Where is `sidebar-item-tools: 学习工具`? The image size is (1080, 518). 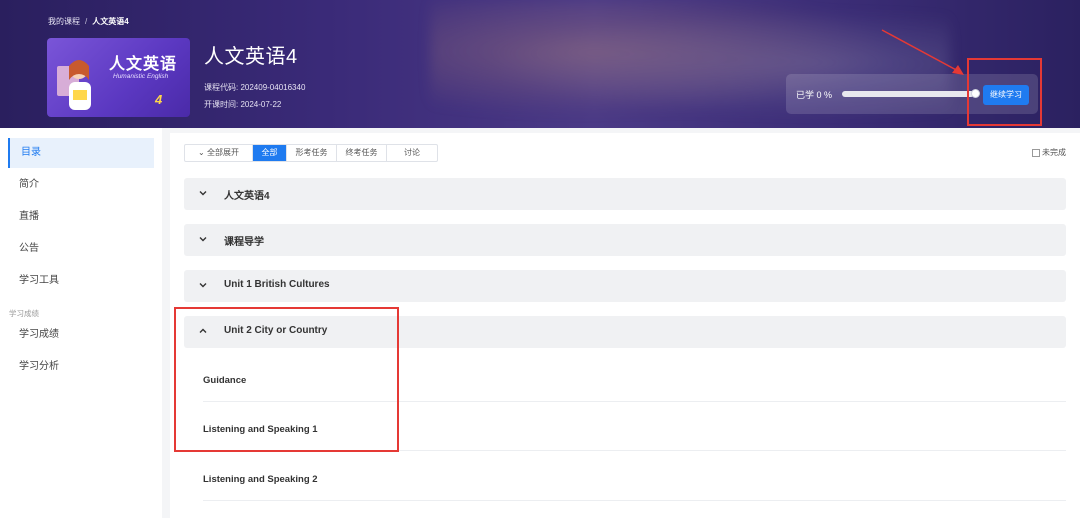
sidebar-item-tools: 学习工具 is located at coordinates (81, 281).